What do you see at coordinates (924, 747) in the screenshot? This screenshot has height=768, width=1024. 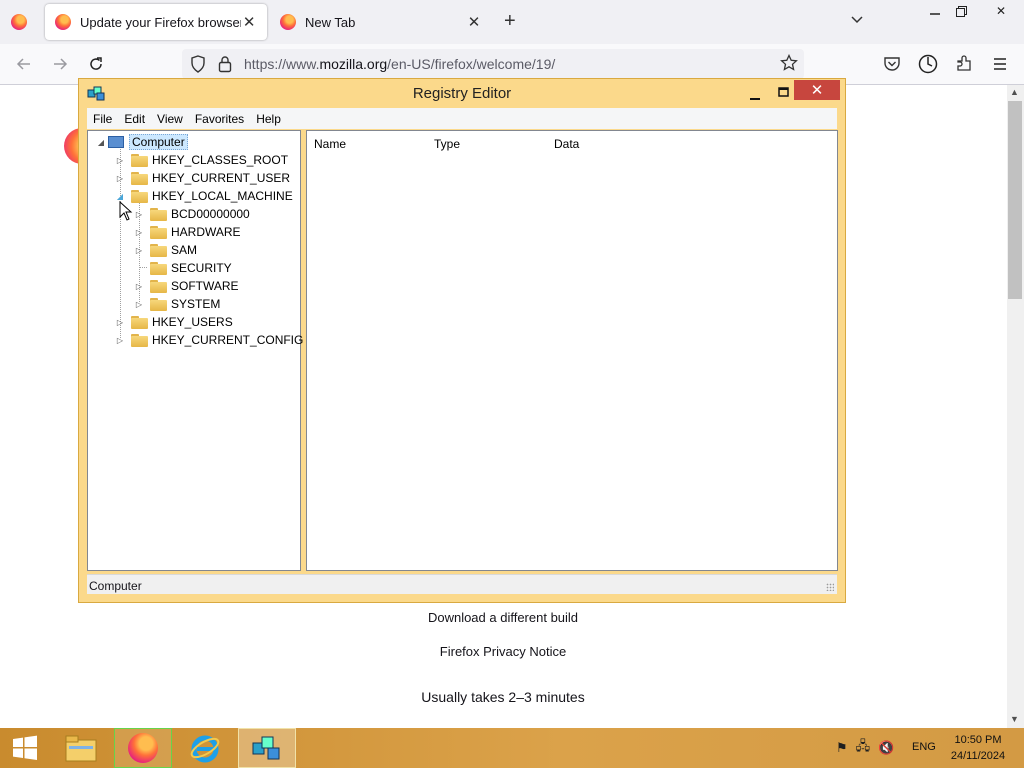 I see `input-language: ENG` at bounding box center [924, 747].